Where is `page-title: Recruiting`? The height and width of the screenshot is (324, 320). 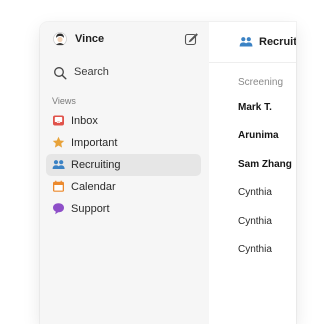 page-title: Recruiting is located at coordinates (277, 42).